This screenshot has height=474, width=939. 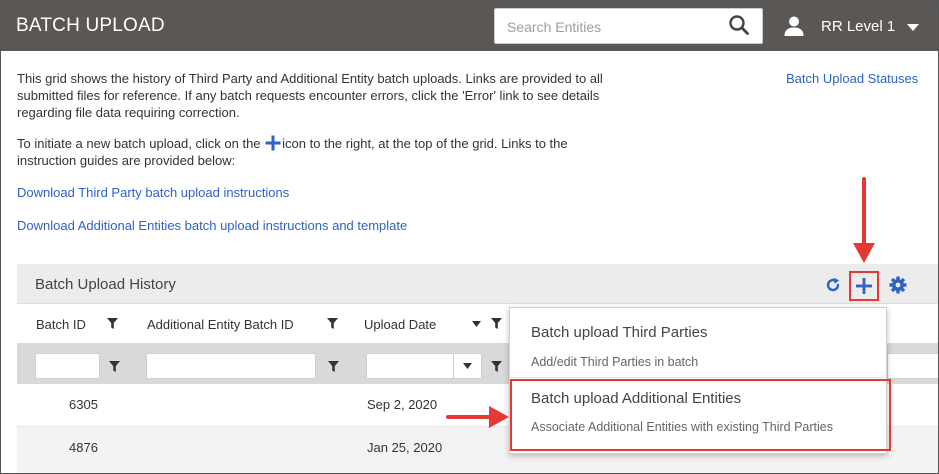 What do you see at coordinates (864, 220) in the screenshot?
I see `annotation-arrow-down` at bounding box center [864, 220].